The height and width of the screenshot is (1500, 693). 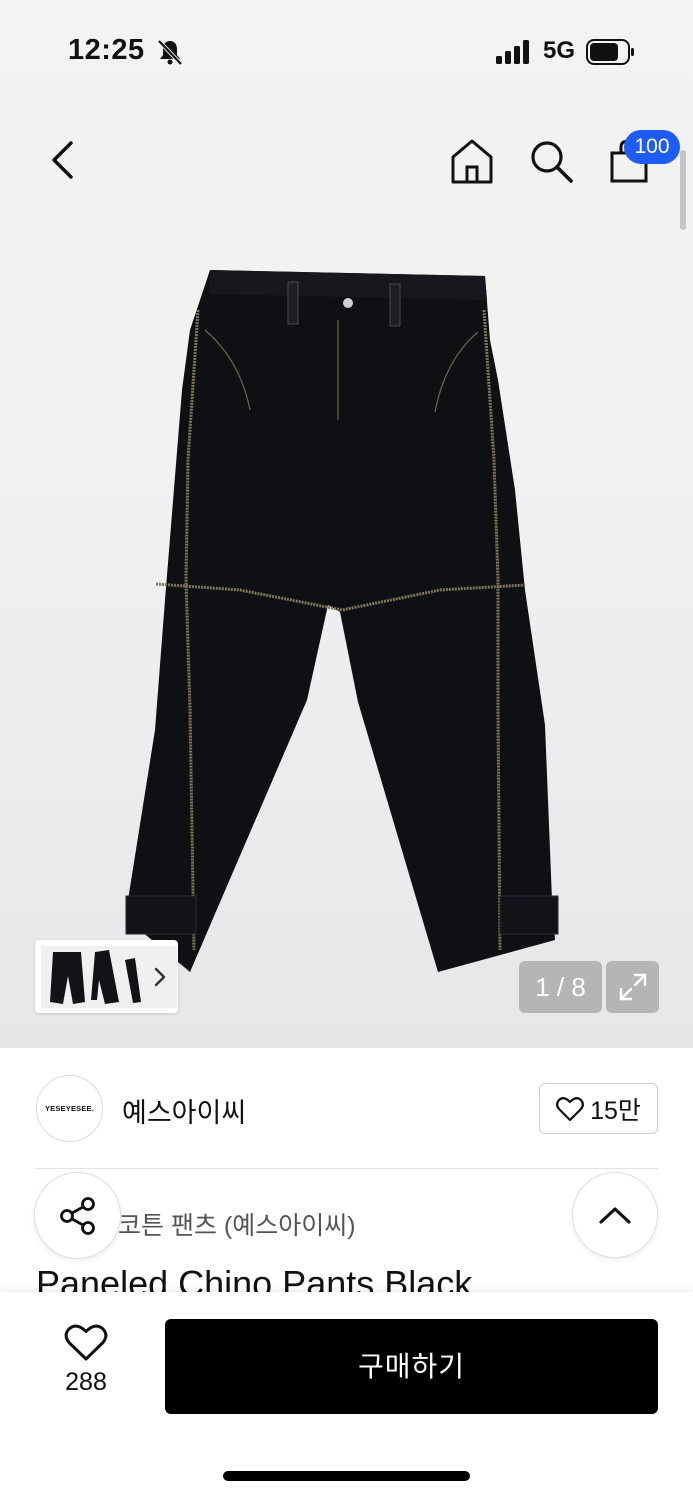 I want to click on back-button, so click(x=62, y=160).